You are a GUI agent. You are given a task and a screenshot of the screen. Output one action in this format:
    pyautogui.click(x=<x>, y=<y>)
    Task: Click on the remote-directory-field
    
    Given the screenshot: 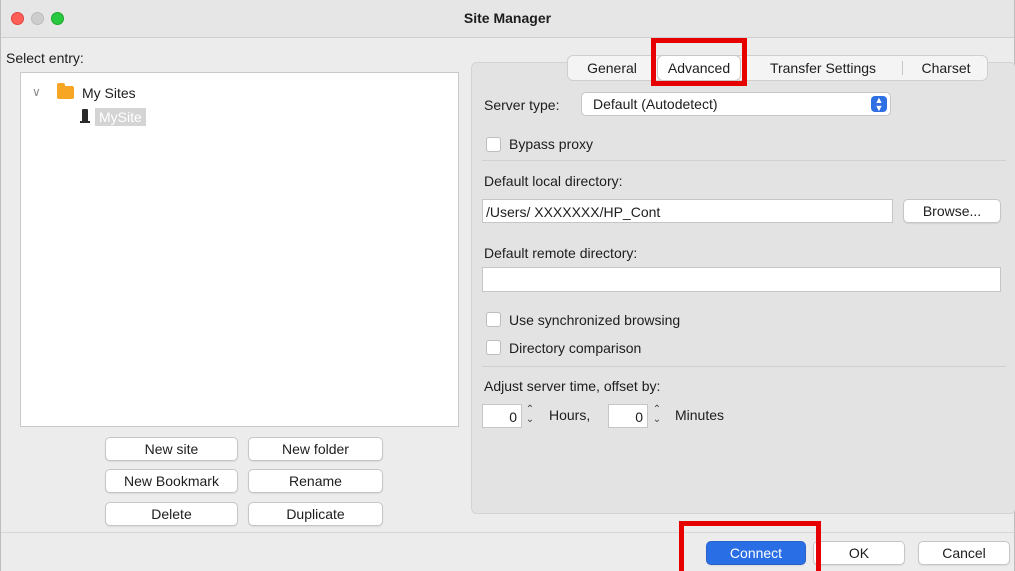 What is the action you would take?
    pyautogui.click(x=741, y=279)
    